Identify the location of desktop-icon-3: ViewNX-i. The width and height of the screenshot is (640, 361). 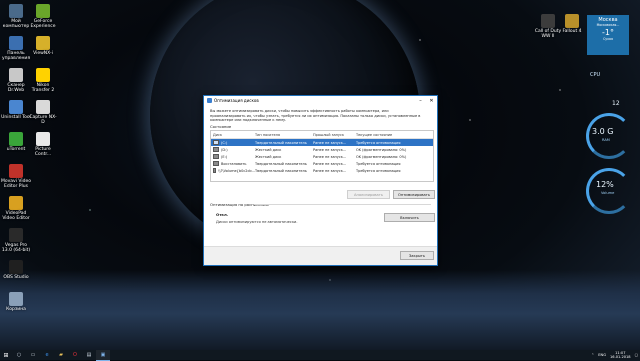
(43, 46).